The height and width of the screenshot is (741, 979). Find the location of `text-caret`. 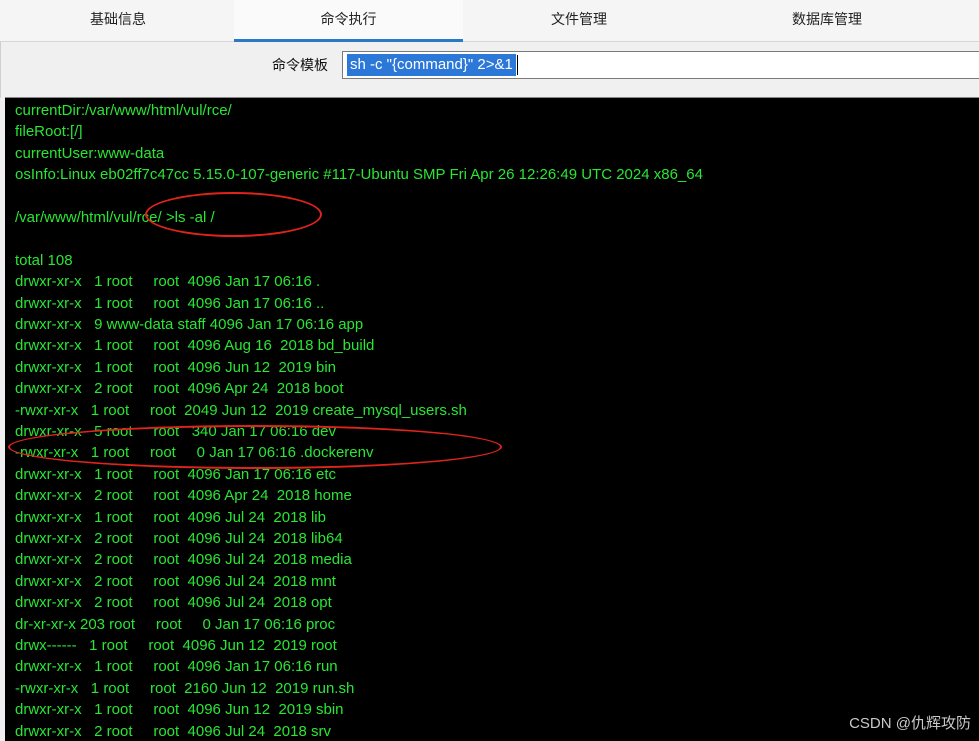

text-caret is located at coordinates (517, 64).